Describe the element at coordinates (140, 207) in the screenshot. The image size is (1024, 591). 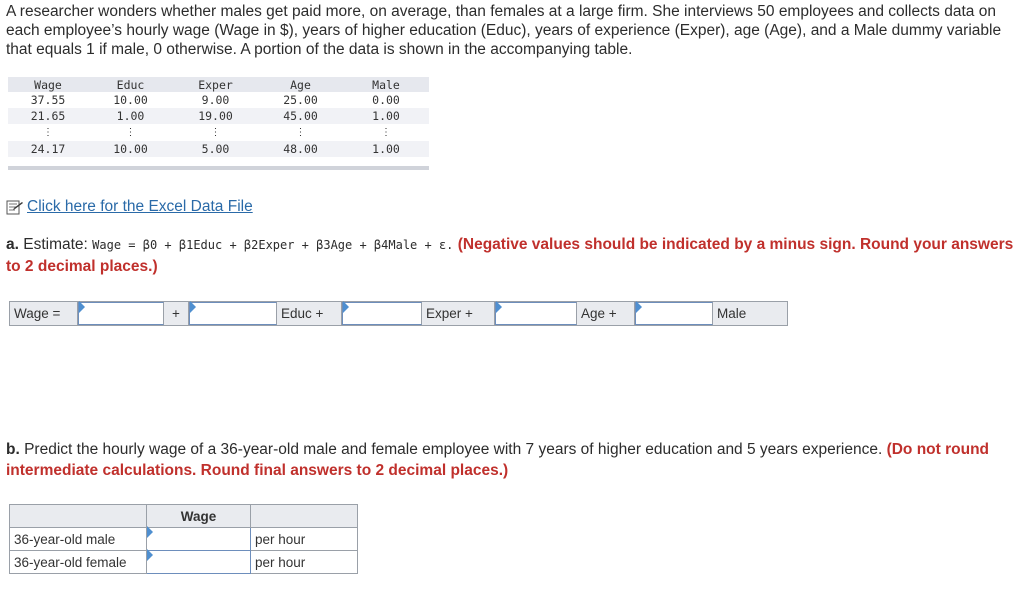
I see `excel-link-label: Click here for the Excel Data File` at that location.